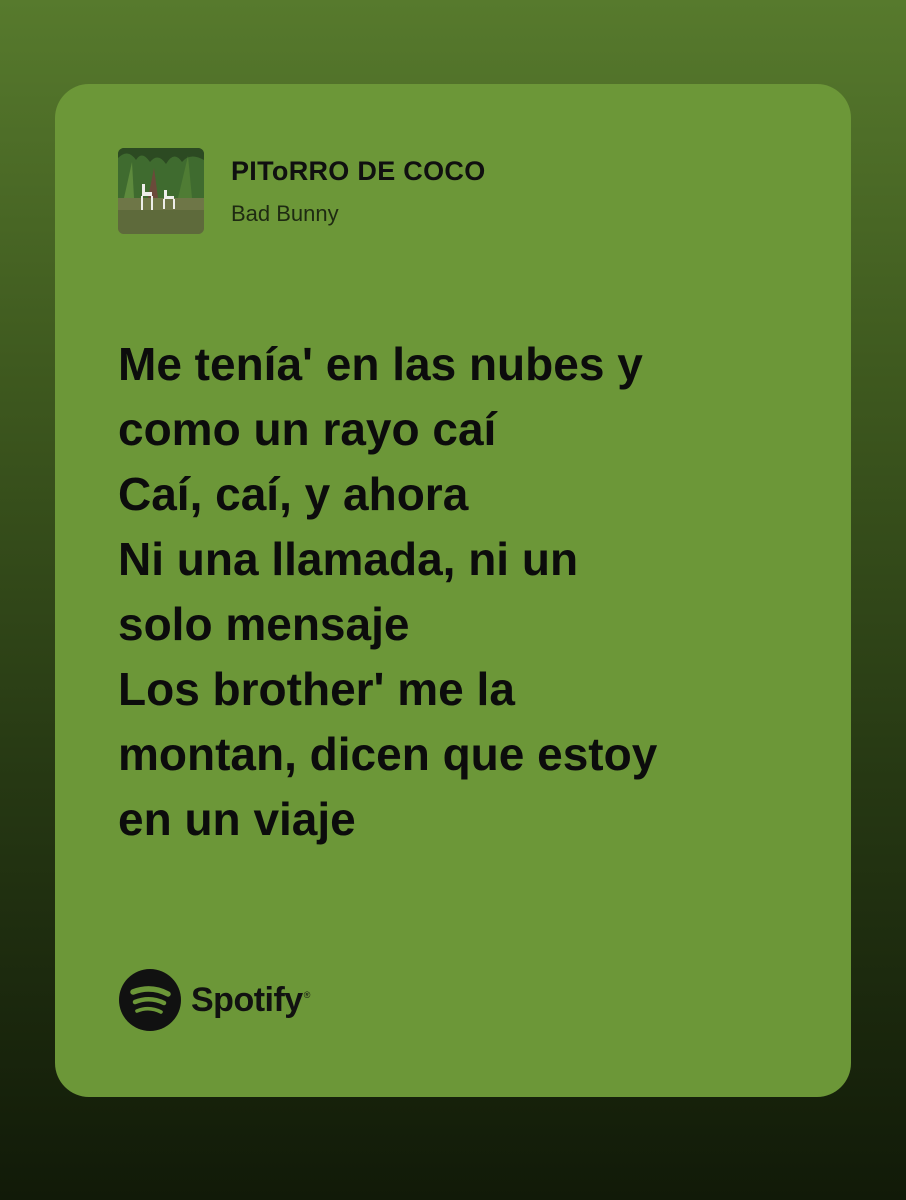 The image size is (906, 1200). Describe the element at coordinates (264, 624) in the screenshot. I see `lyric-line: solo mensaje` at that location.